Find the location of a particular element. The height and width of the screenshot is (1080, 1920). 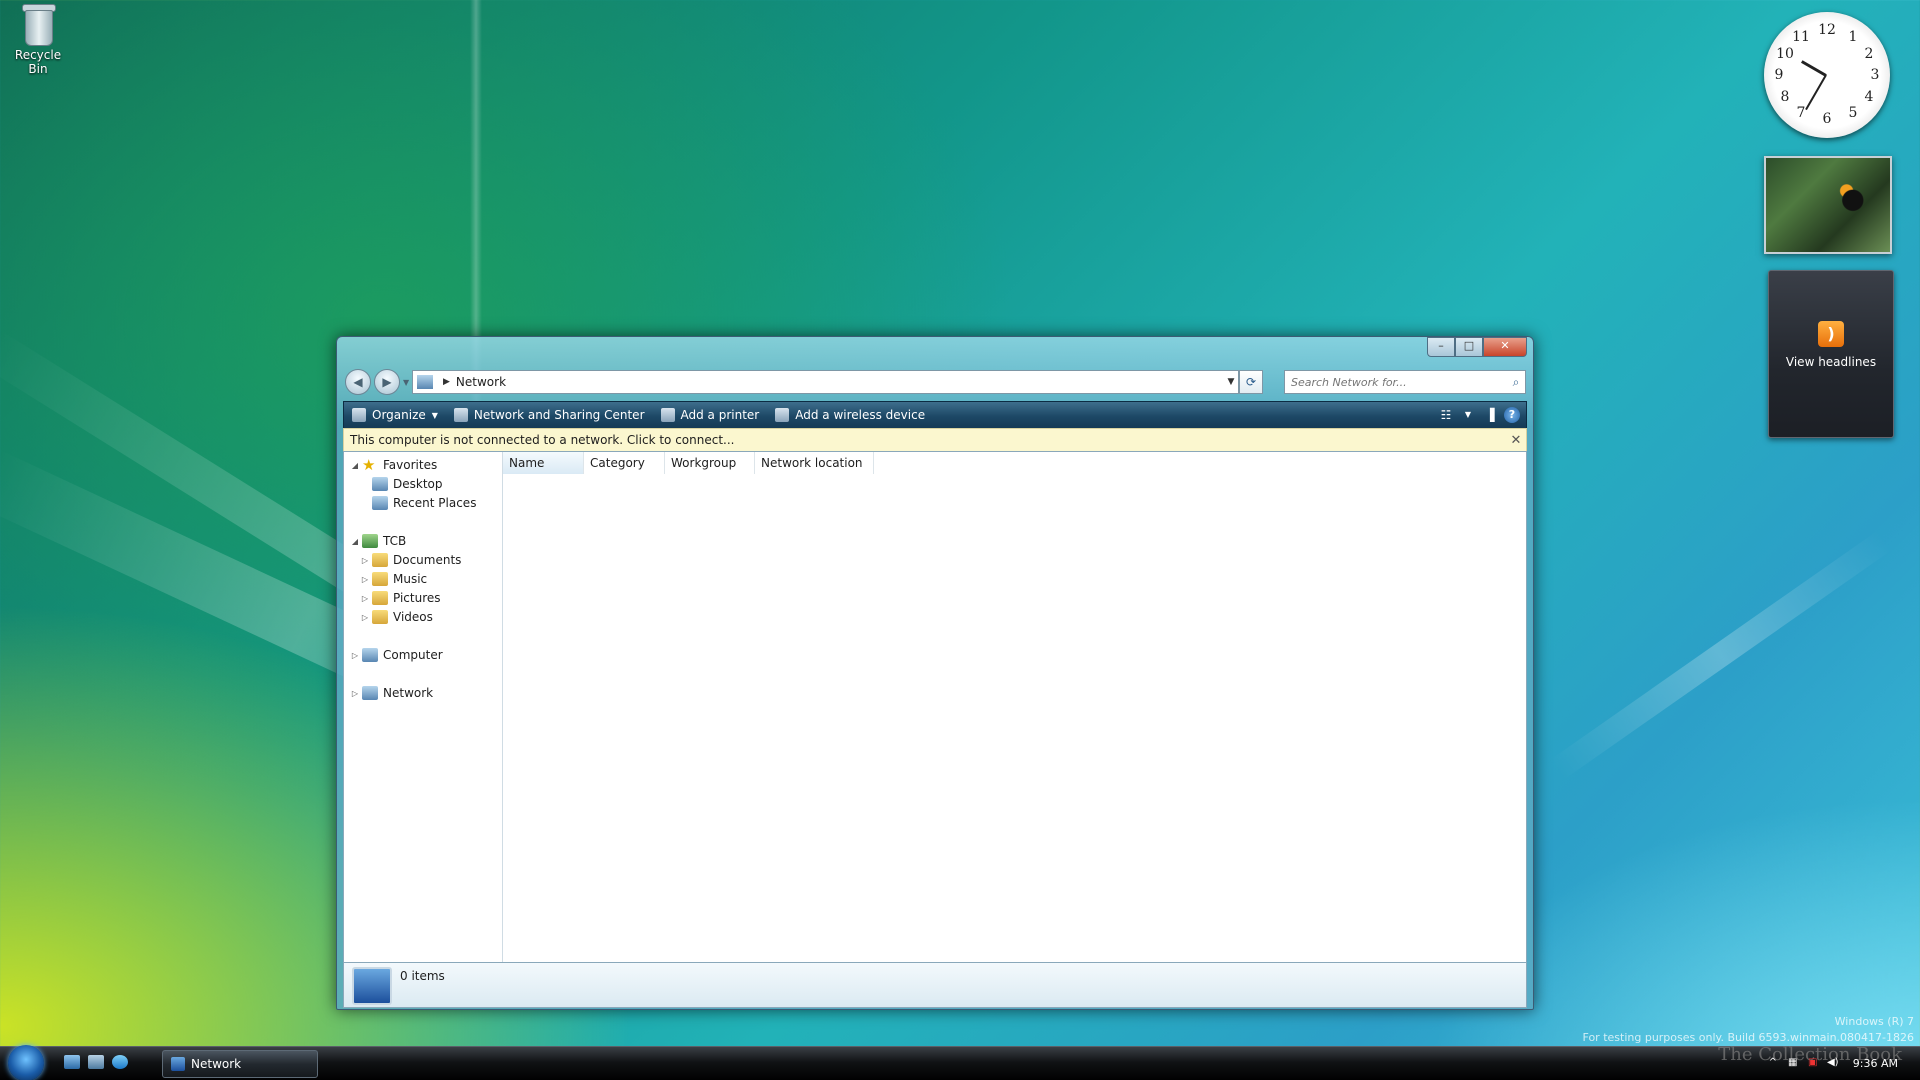

add-wireless-device-button: Add a wireless device is located at coordinates (850, 415).